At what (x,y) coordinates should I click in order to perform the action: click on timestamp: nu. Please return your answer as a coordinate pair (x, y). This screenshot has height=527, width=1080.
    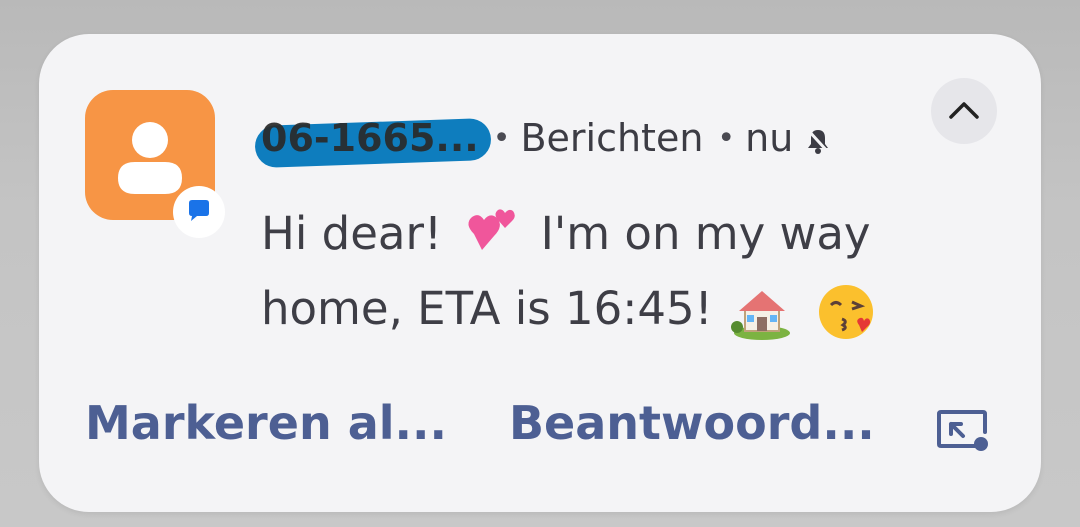
    Looking at the image, I should click on (769, 138).